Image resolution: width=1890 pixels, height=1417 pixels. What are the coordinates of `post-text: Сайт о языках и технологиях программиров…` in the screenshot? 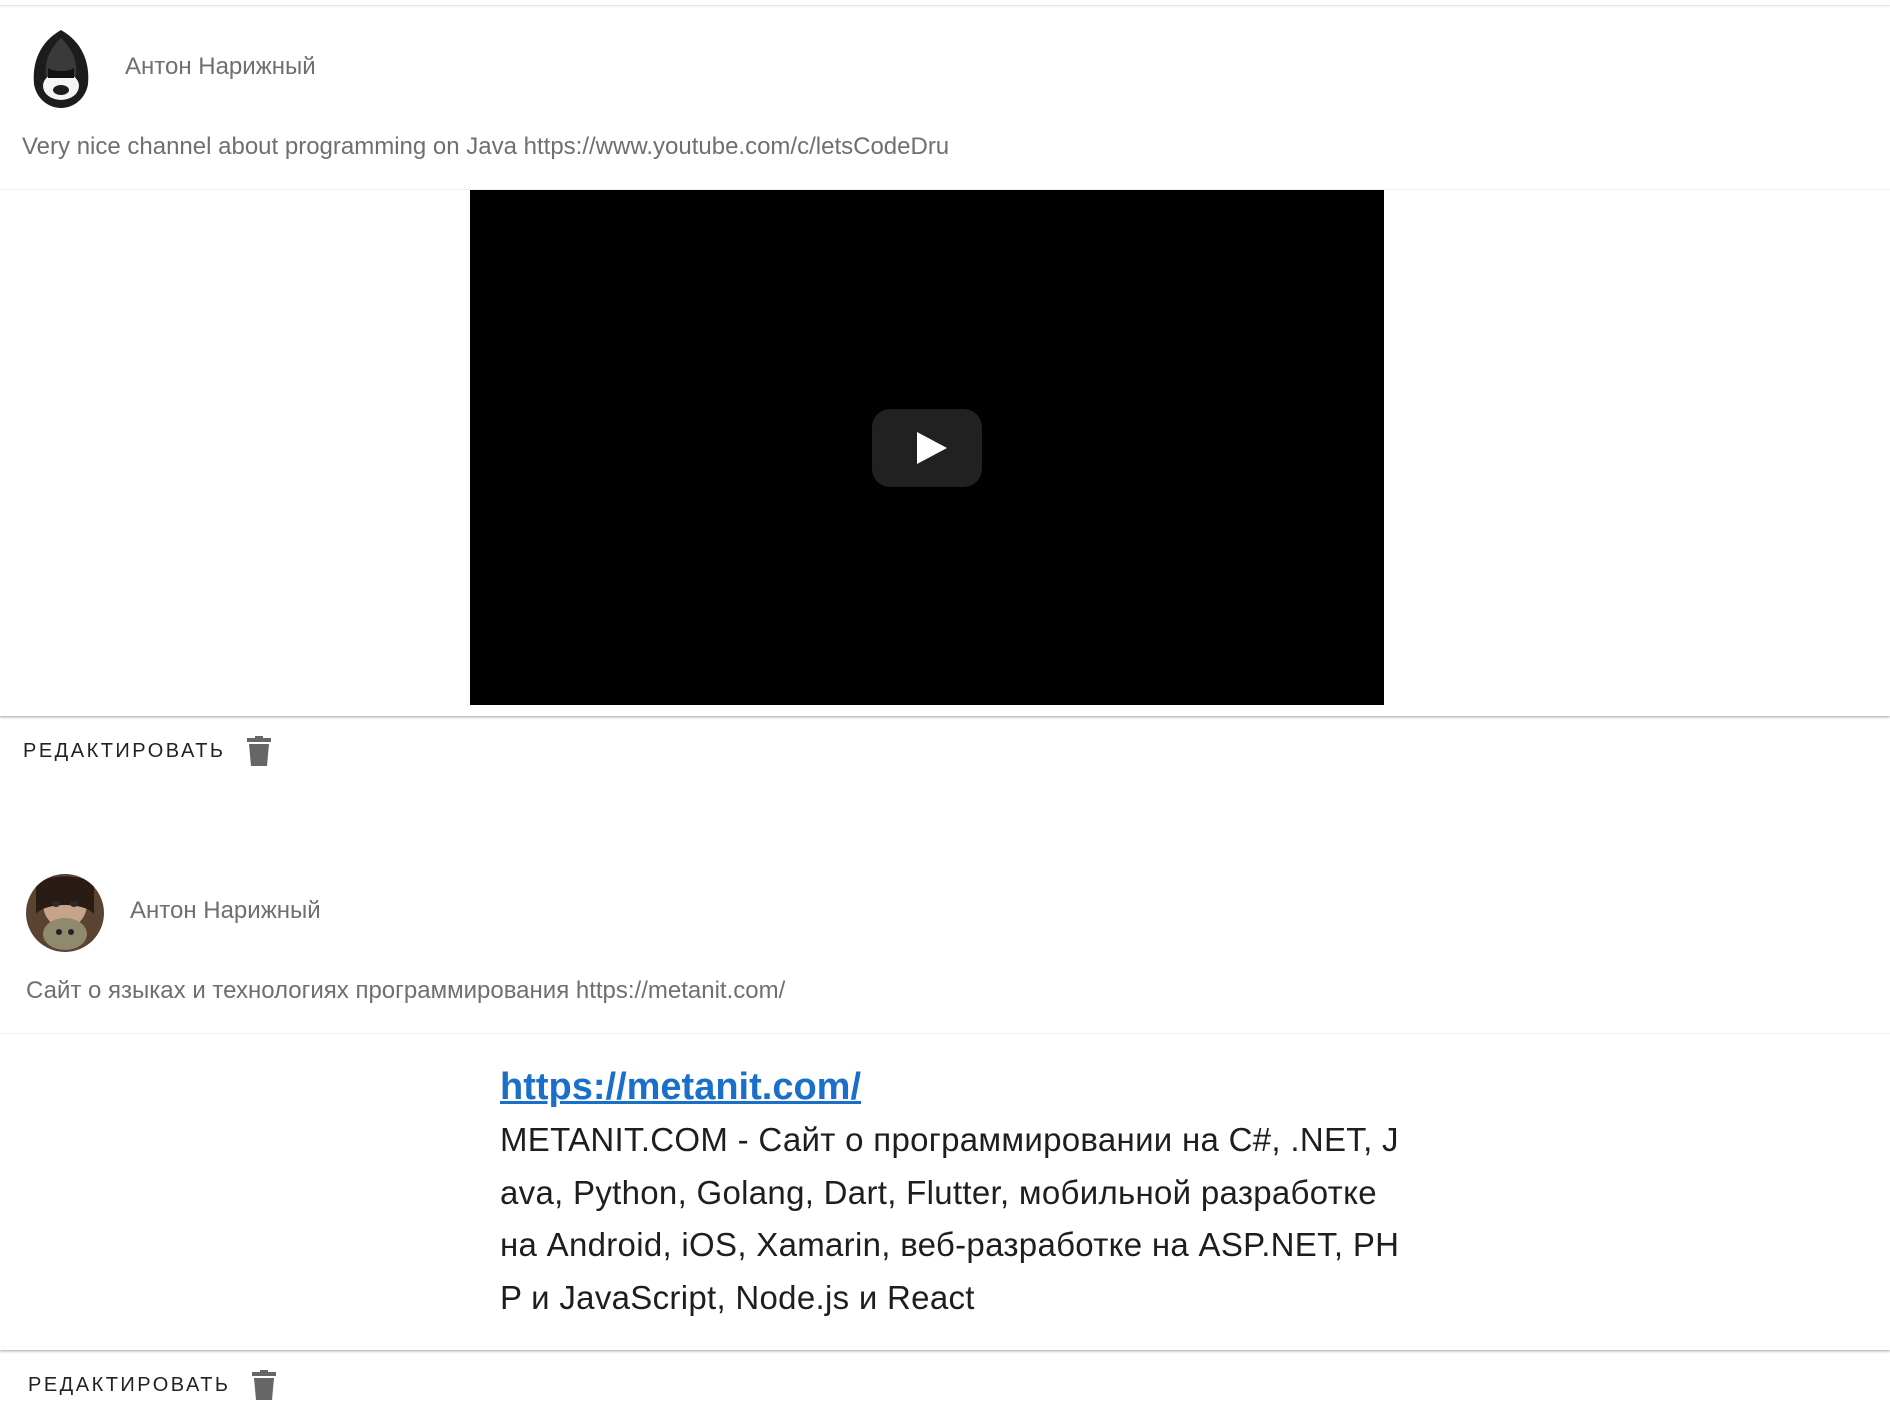 It's located at (406, 990).